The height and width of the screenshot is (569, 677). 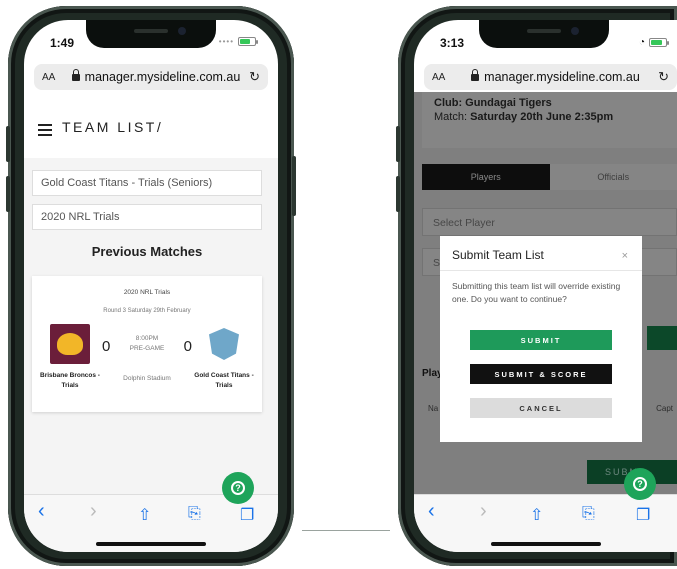 What do you see at coordinates (147, 183) in the screenshot?
I see `team-select: Gold Coast Titans - Trials (Seniors)` at bounding box center [147, 183].